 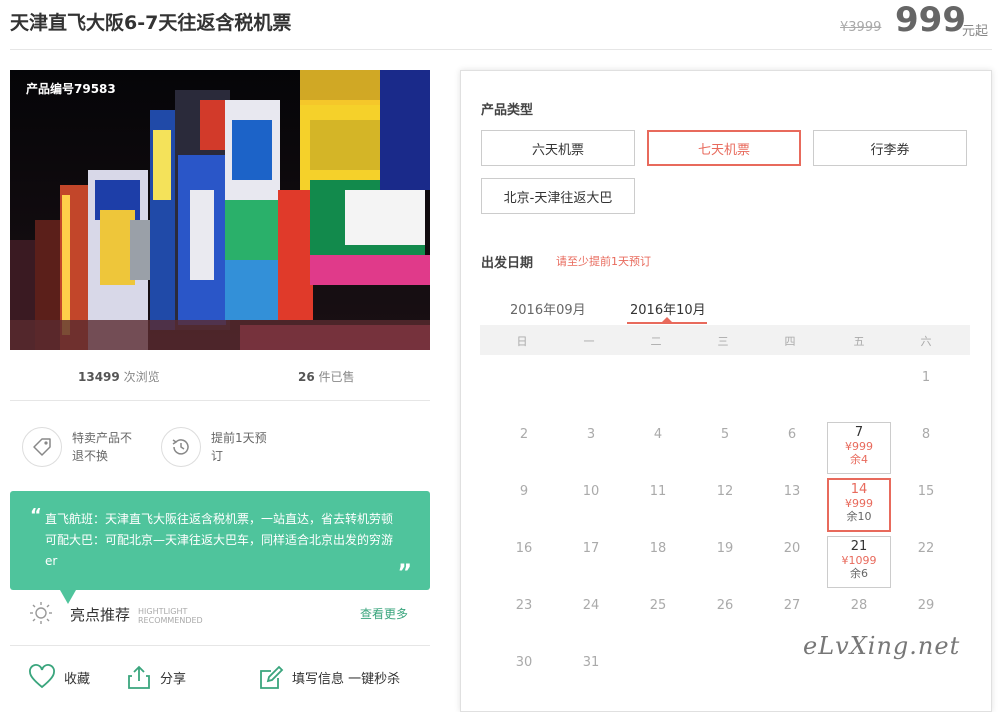 I want to click on calendar-day: 4, so click(x=658, y=434).